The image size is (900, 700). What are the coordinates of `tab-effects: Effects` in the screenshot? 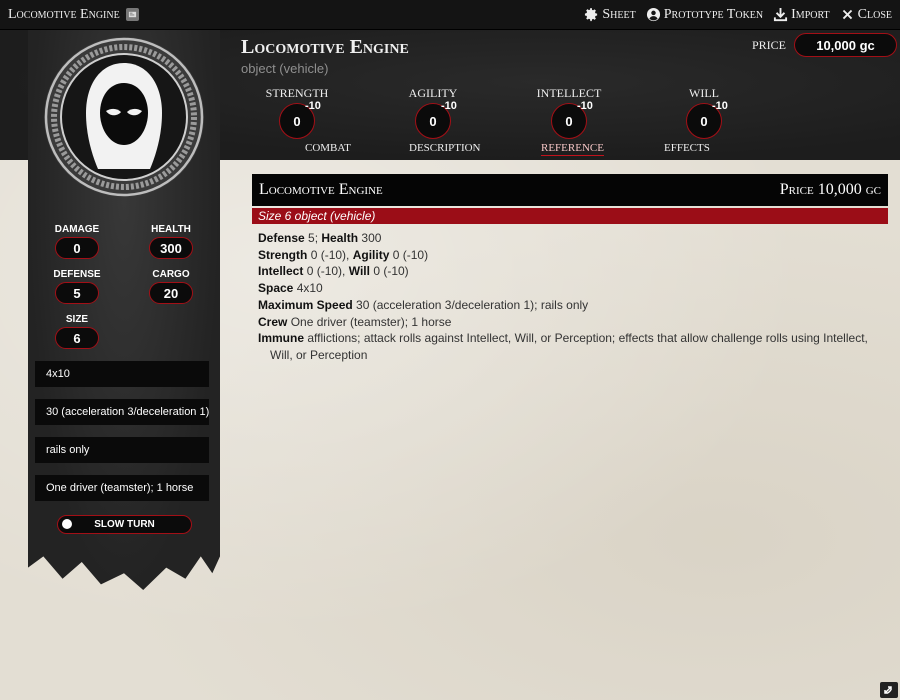 It's located at (687, 148).